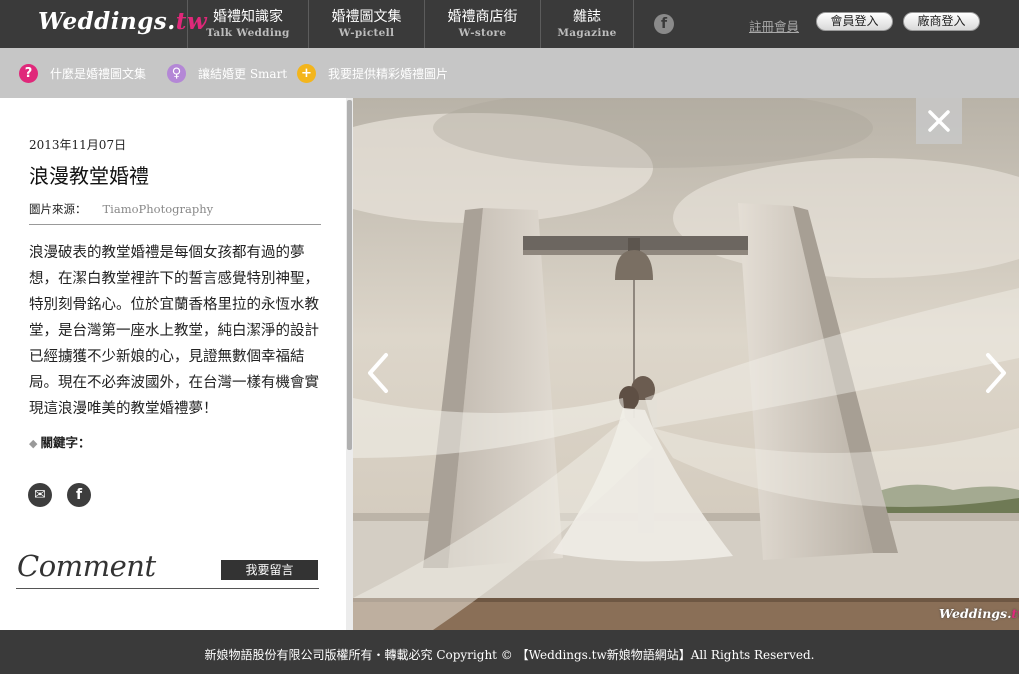 The width and height of the screenshot is (1019, 680). What do you see at coordinates (158, 209) in the screenshot?
I see `source-value: TiamoPhotography` at bounding box center [158, 209].